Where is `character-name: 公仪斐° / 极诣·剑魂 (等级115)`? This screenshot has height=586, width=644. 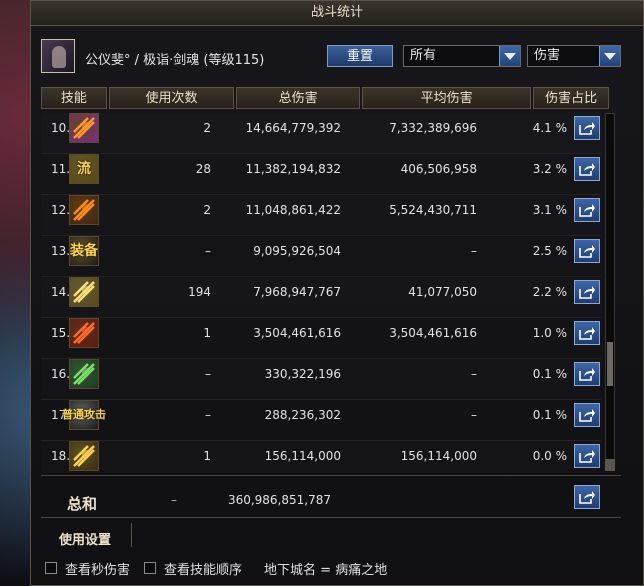
character-name: 公仪斐° / 极诣·剑魂 (等级115) is located at coordinates (175, 60).